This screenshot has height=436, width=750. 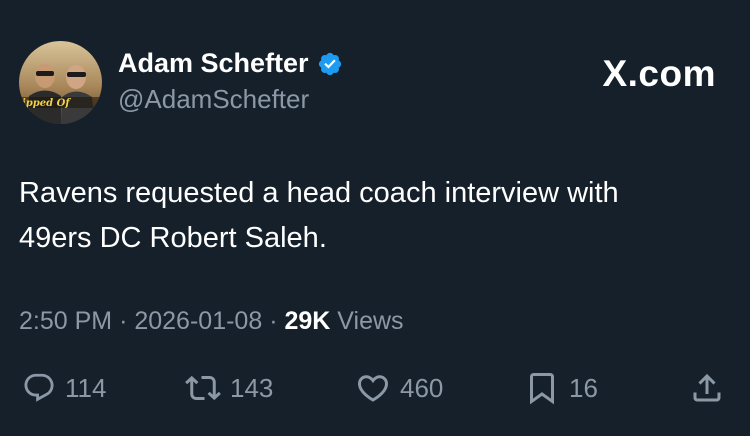 I want to click on verified-badge-icon, so click(x=330, y=64).